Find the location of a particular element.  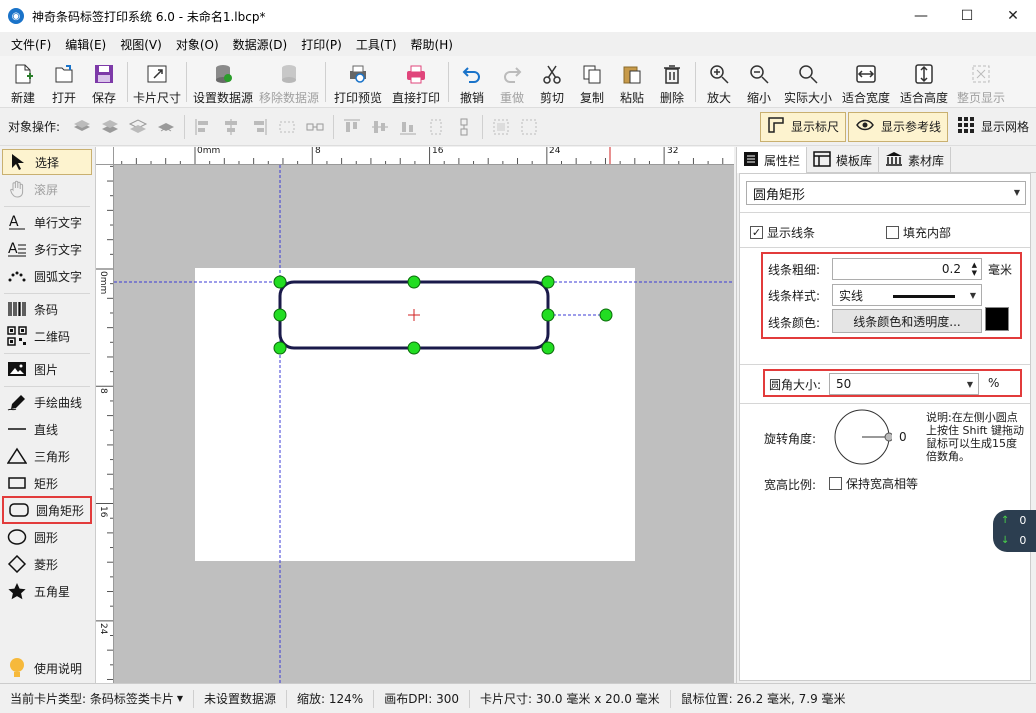

tool-select: 选择 is located at coordinates (47, 162).